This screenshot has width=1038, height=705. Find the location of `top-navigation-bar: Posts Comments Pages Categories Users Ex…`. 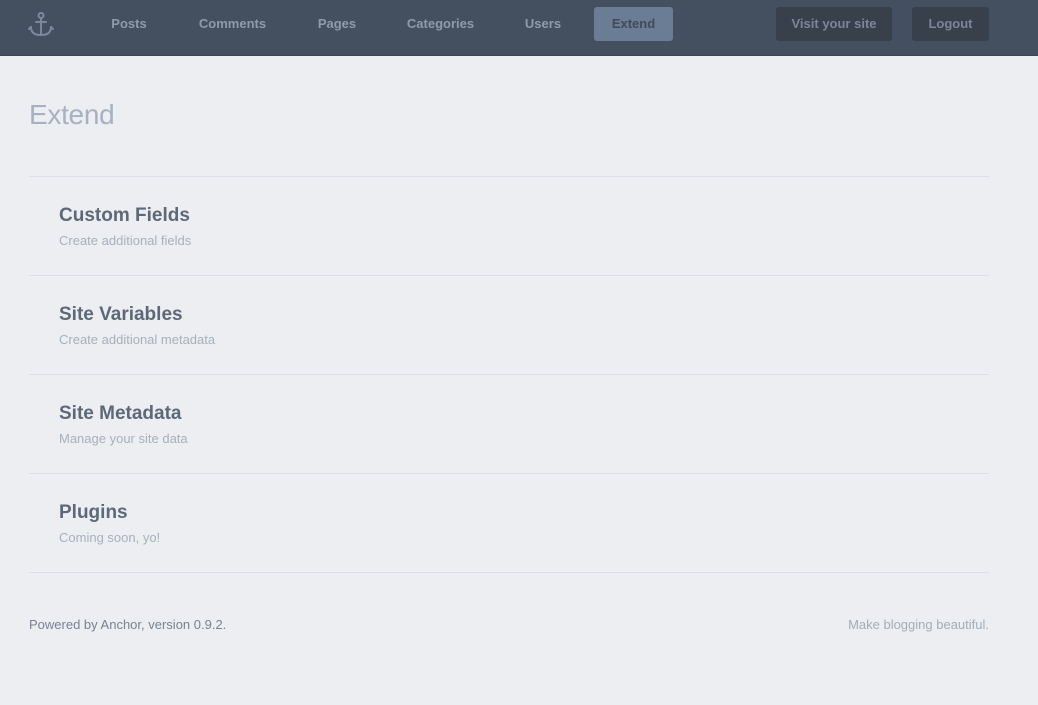

top-navigation-bar: Posts Comments Pages Categories Users Ex… is located at coordinates (519, 28).